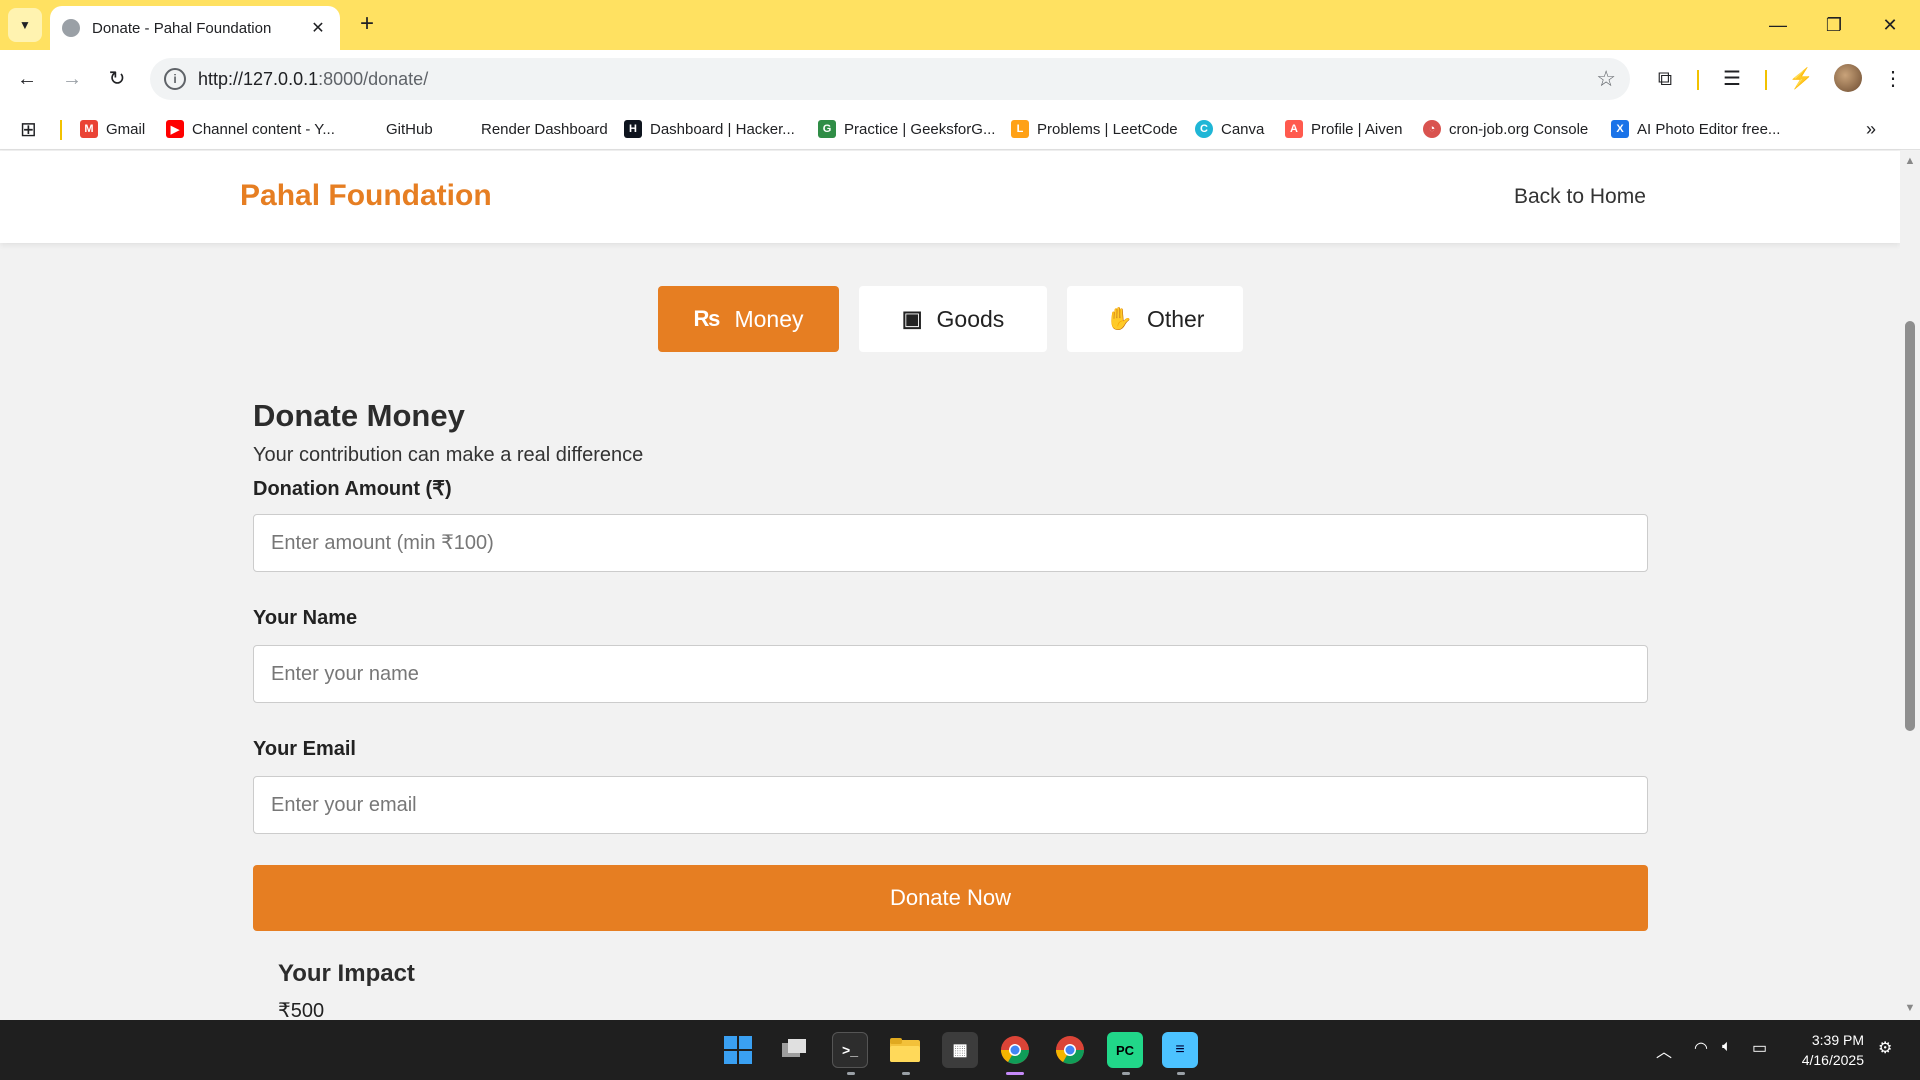 The height and width of the screenshot is (1080, 1920). What do you see at coordinates (738, 1050) in the screenshot?
I see `windows-start-icon` at bounding box center [738, 1050].